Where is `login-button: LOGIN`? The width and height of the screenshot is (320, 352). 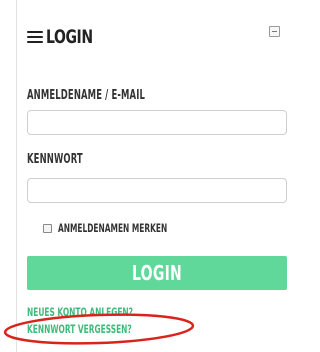 login-button: LOGIN is located at coordinates (157, 273).